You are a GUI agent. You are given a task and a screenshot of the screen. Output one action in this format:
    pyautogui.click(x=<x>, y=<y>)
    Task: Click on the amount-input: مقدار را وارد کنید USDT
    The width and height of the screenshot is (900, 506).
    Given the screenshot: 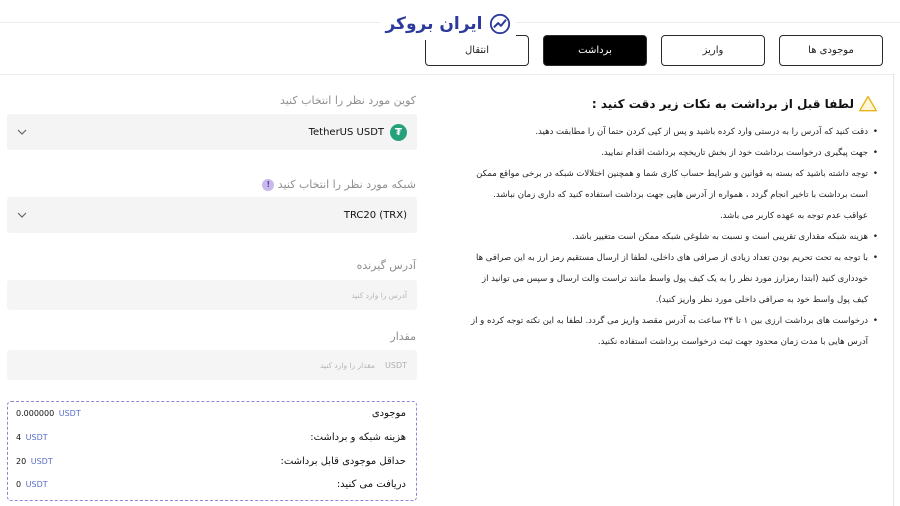 What is the action you would take?
    pyautogui.click(x=212, y=365)
    